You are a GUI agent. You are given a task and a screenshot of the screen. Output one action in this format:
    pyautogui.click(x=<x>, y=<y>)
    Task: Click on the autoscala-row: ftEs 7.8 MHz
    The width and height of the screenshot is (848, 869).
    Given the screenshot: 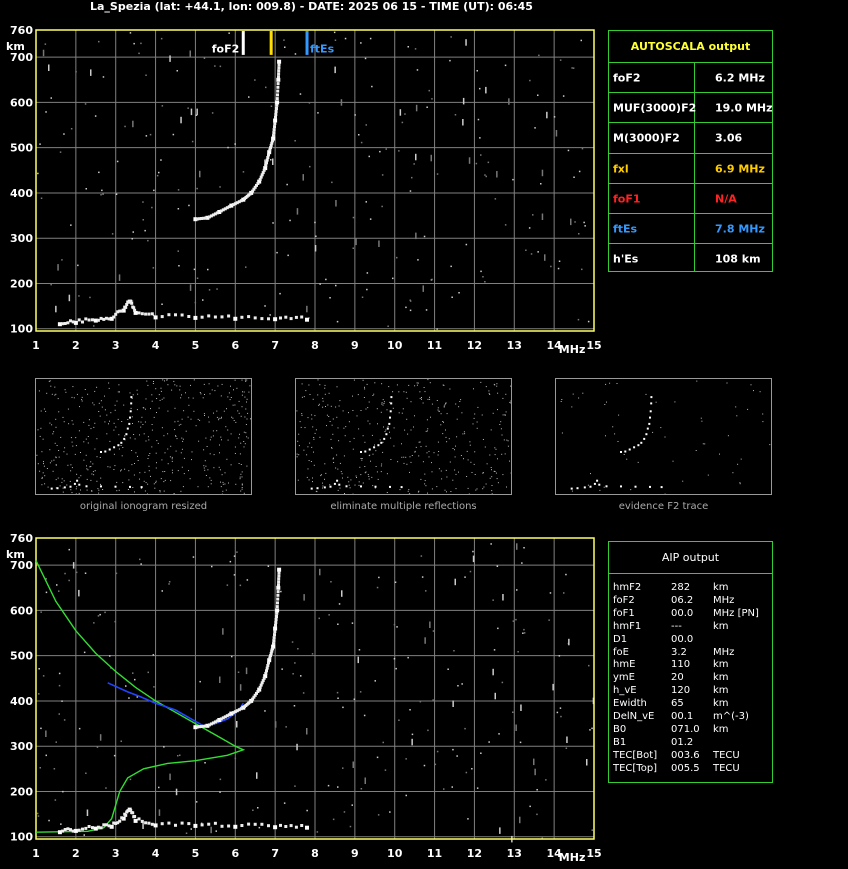 What is the action you would take?
    pyautogui.click(x=690, y=228)
    